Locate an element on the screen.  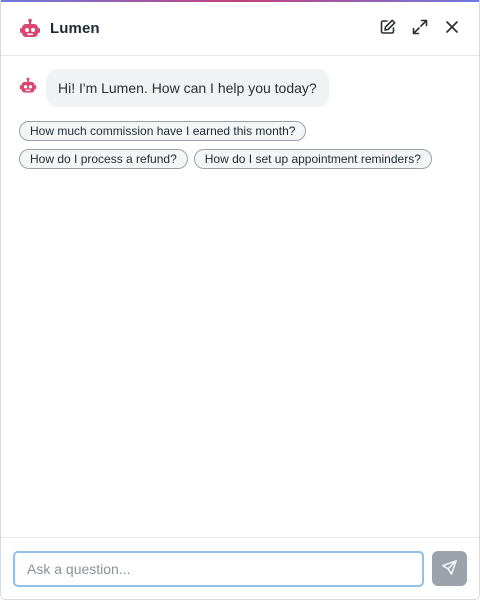
composer is located at coordinates (240, 568).